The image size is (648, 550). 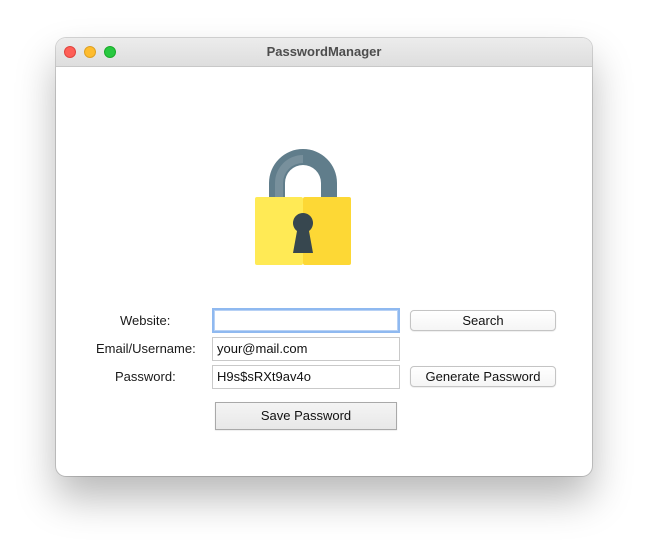 I want to click on password-input: H9s$sRXt9av4o, so click(x=306, y=377).